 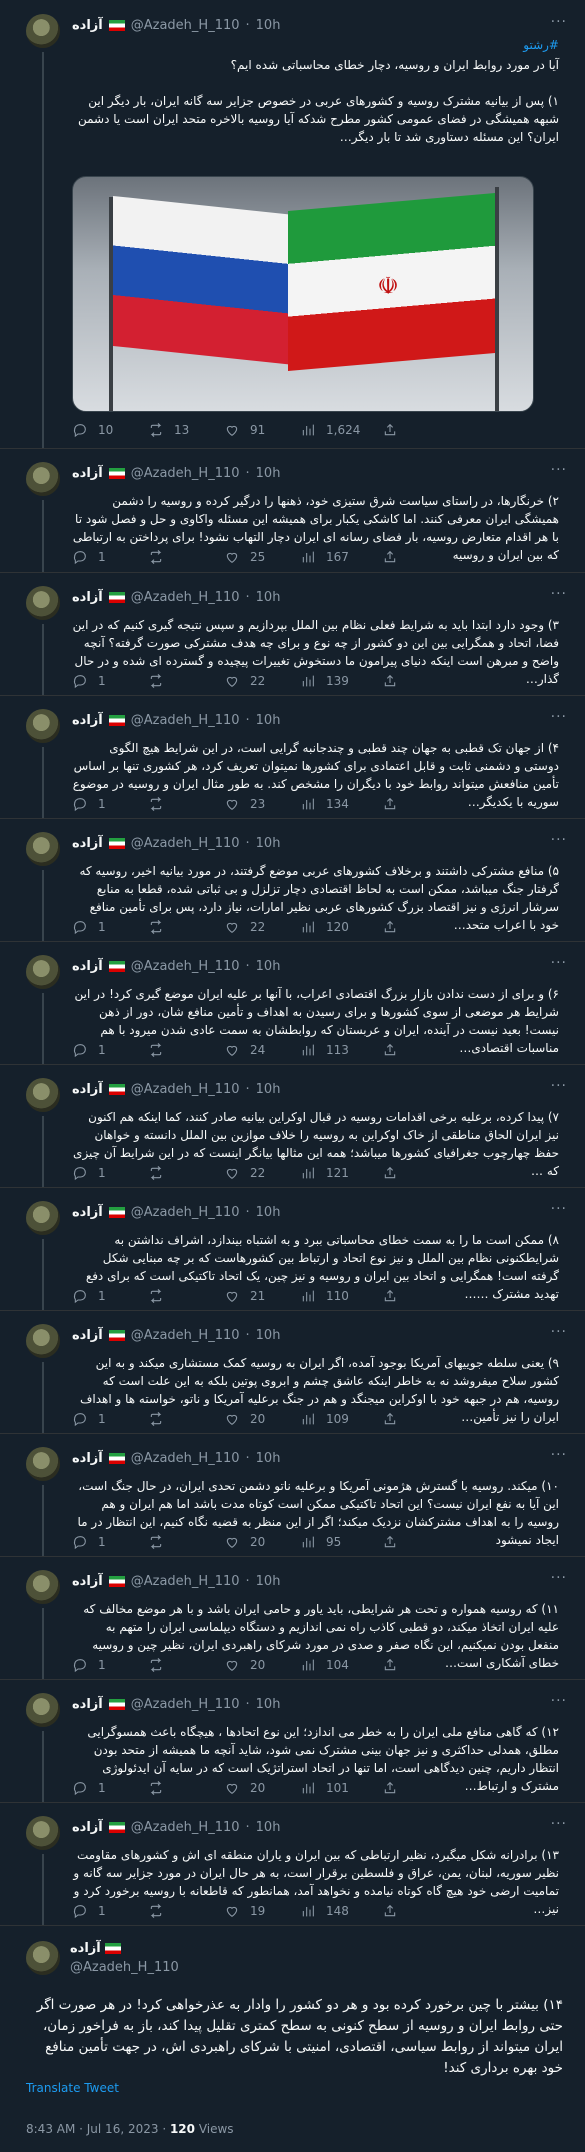 What do you see at coordinates (338, 927) in the screenshot?
I see `views-button: 120` at bounding box center [338, 927].